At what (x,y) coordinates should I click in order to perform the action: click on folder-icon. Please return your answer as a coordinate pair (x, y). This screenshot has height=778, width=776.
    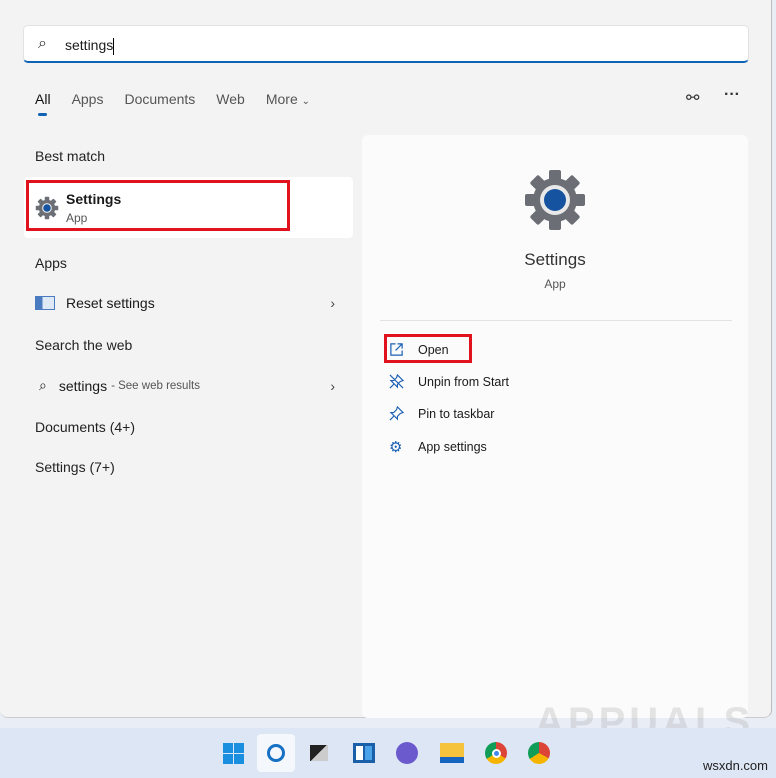
    Looking at the image, I should click on (452, 753).